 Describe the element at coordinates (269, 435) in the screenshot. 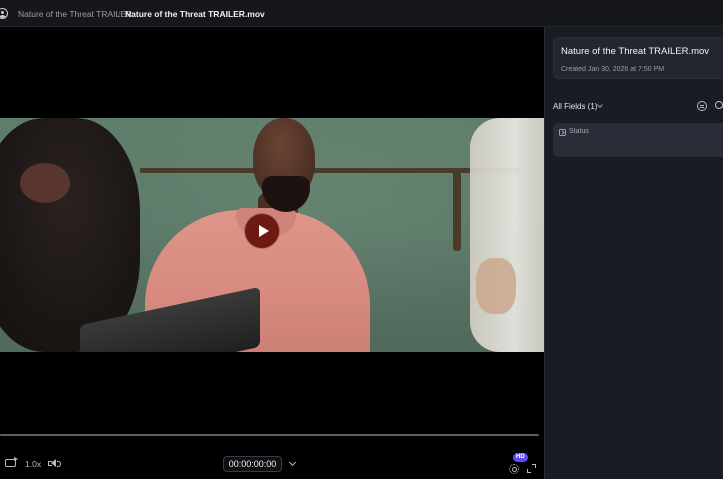

I see `playback-scrubber` at that location.